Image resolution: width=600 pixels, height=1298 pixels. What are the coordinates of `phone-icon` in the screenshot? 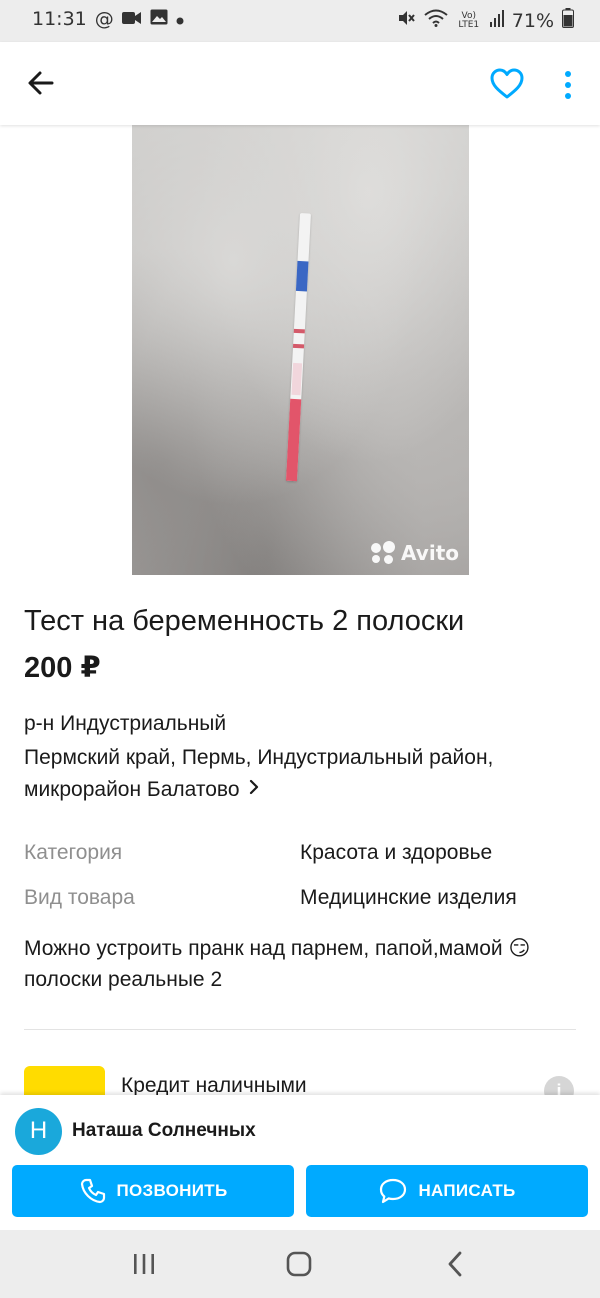 It's located at (92, 1191).